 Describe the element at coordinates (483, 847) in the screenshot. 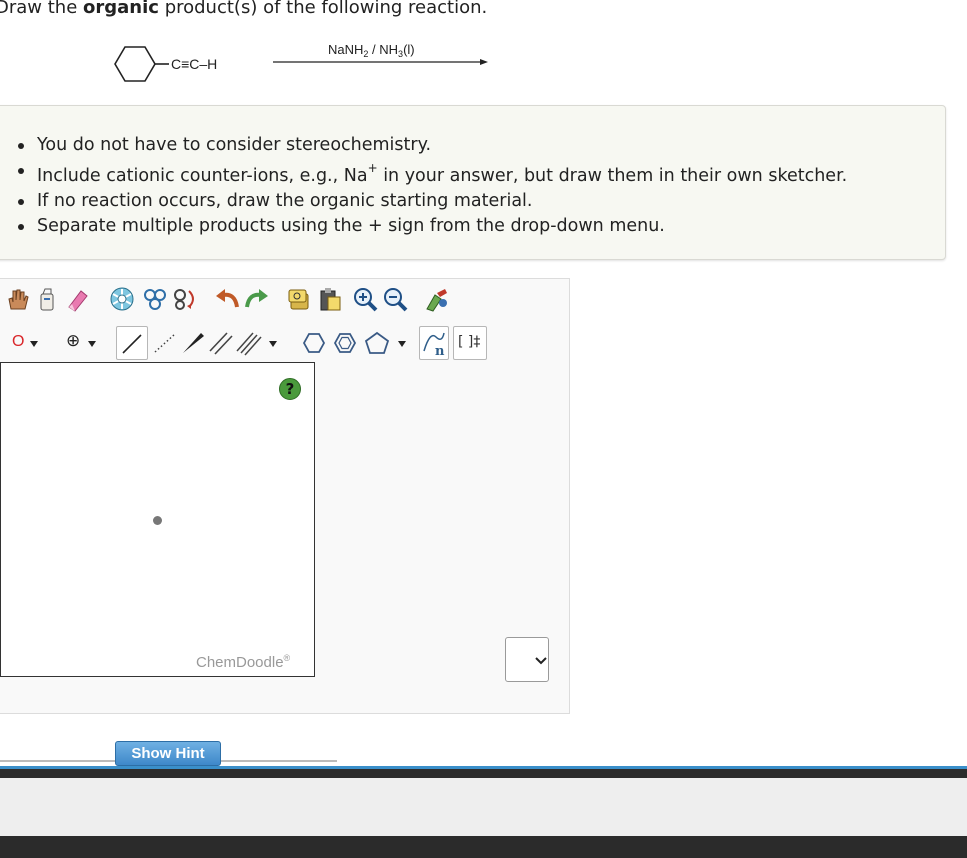

I see `bottom-bar` at that location.